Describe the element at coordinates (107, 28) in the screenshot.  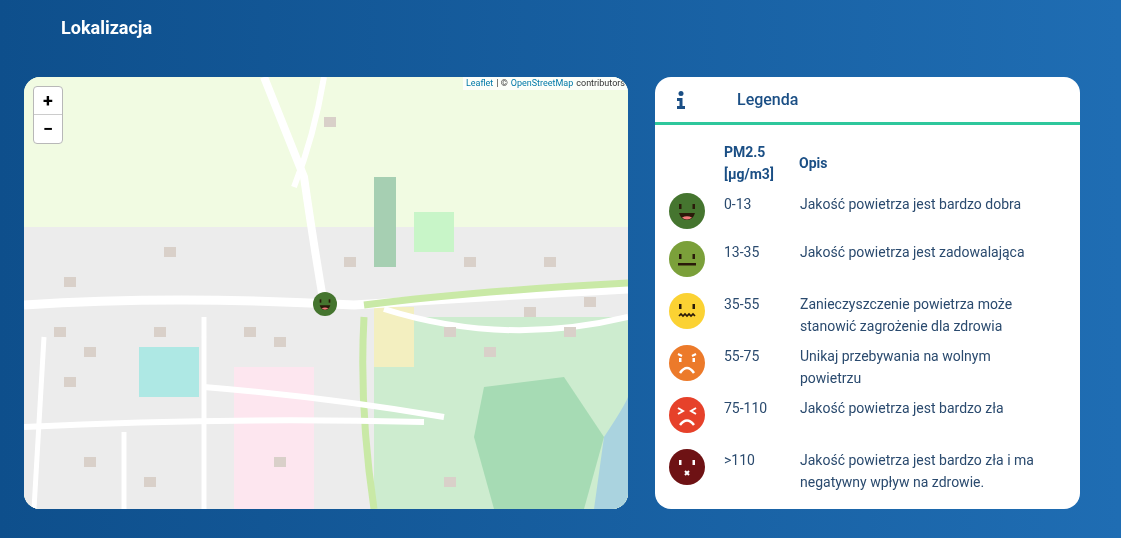
I see `page-title: Lokalizacja` at that location.